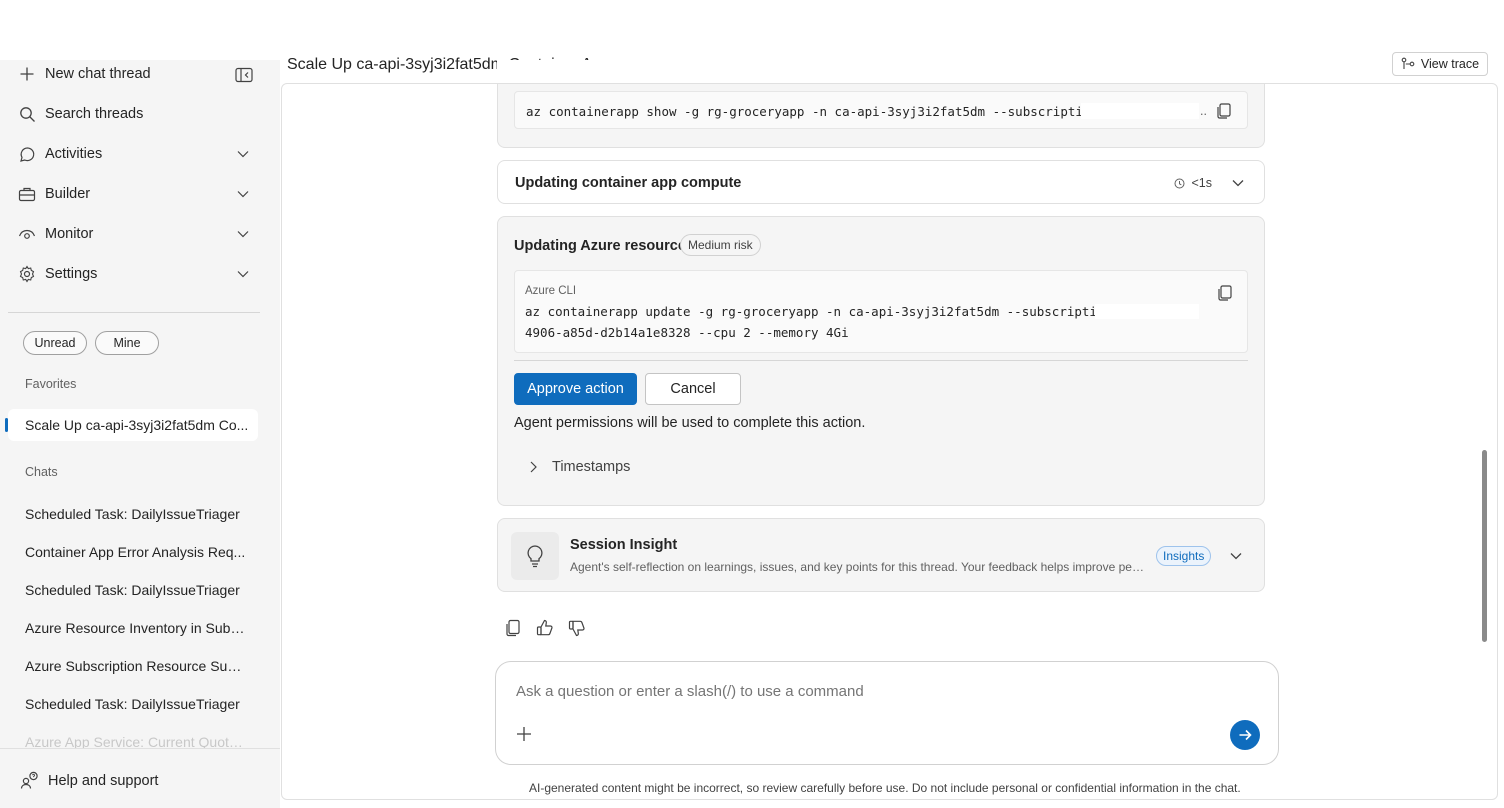 The image size is (1504, 808). What do you see at coordinates (55, 343) in the screenshot?
I see `filter-unread: Unread` at bounding box center [55, 343].